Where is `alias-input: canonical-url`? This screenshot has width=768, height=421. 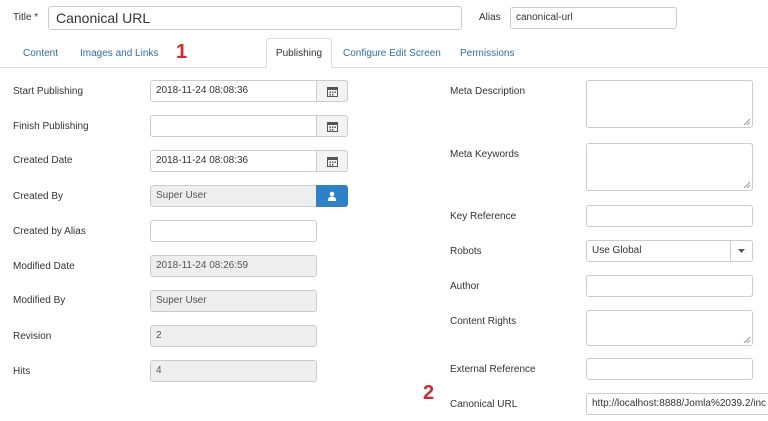 alias-input: canonical-url is located at coordinates (593, 18).